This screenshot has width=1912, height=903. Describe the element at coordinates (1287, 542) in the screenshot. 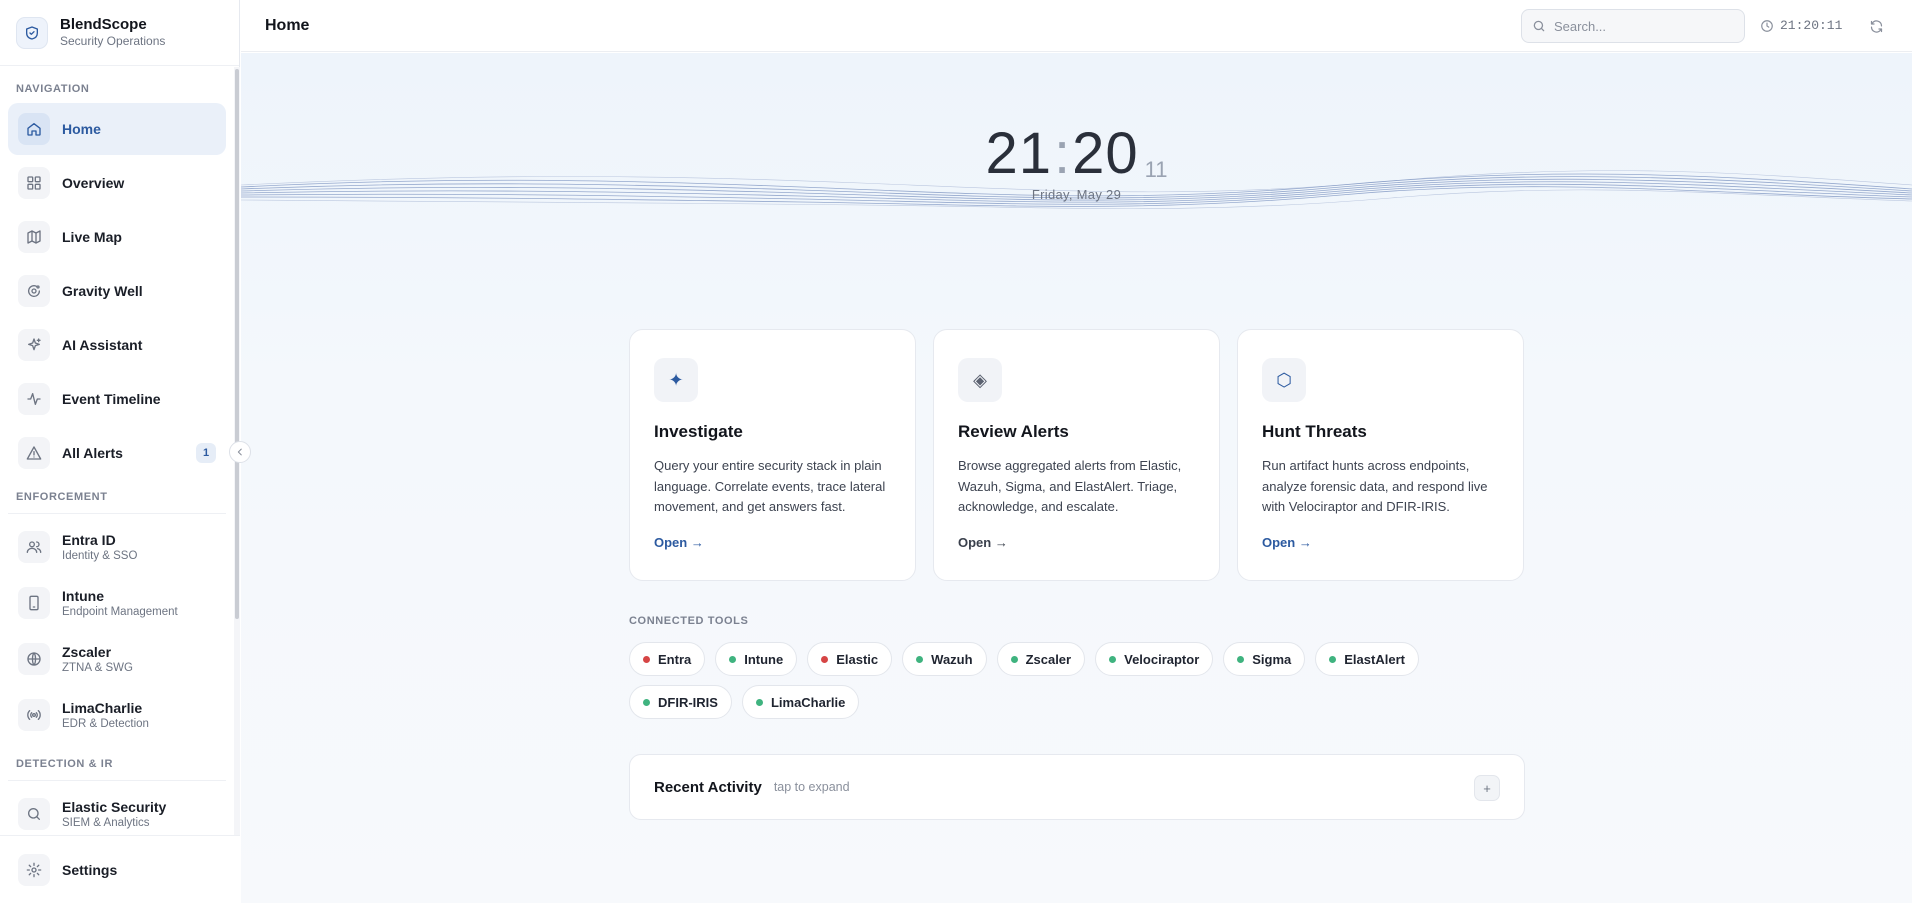

I see `hunt-threats-open-link: Open →` at that location.